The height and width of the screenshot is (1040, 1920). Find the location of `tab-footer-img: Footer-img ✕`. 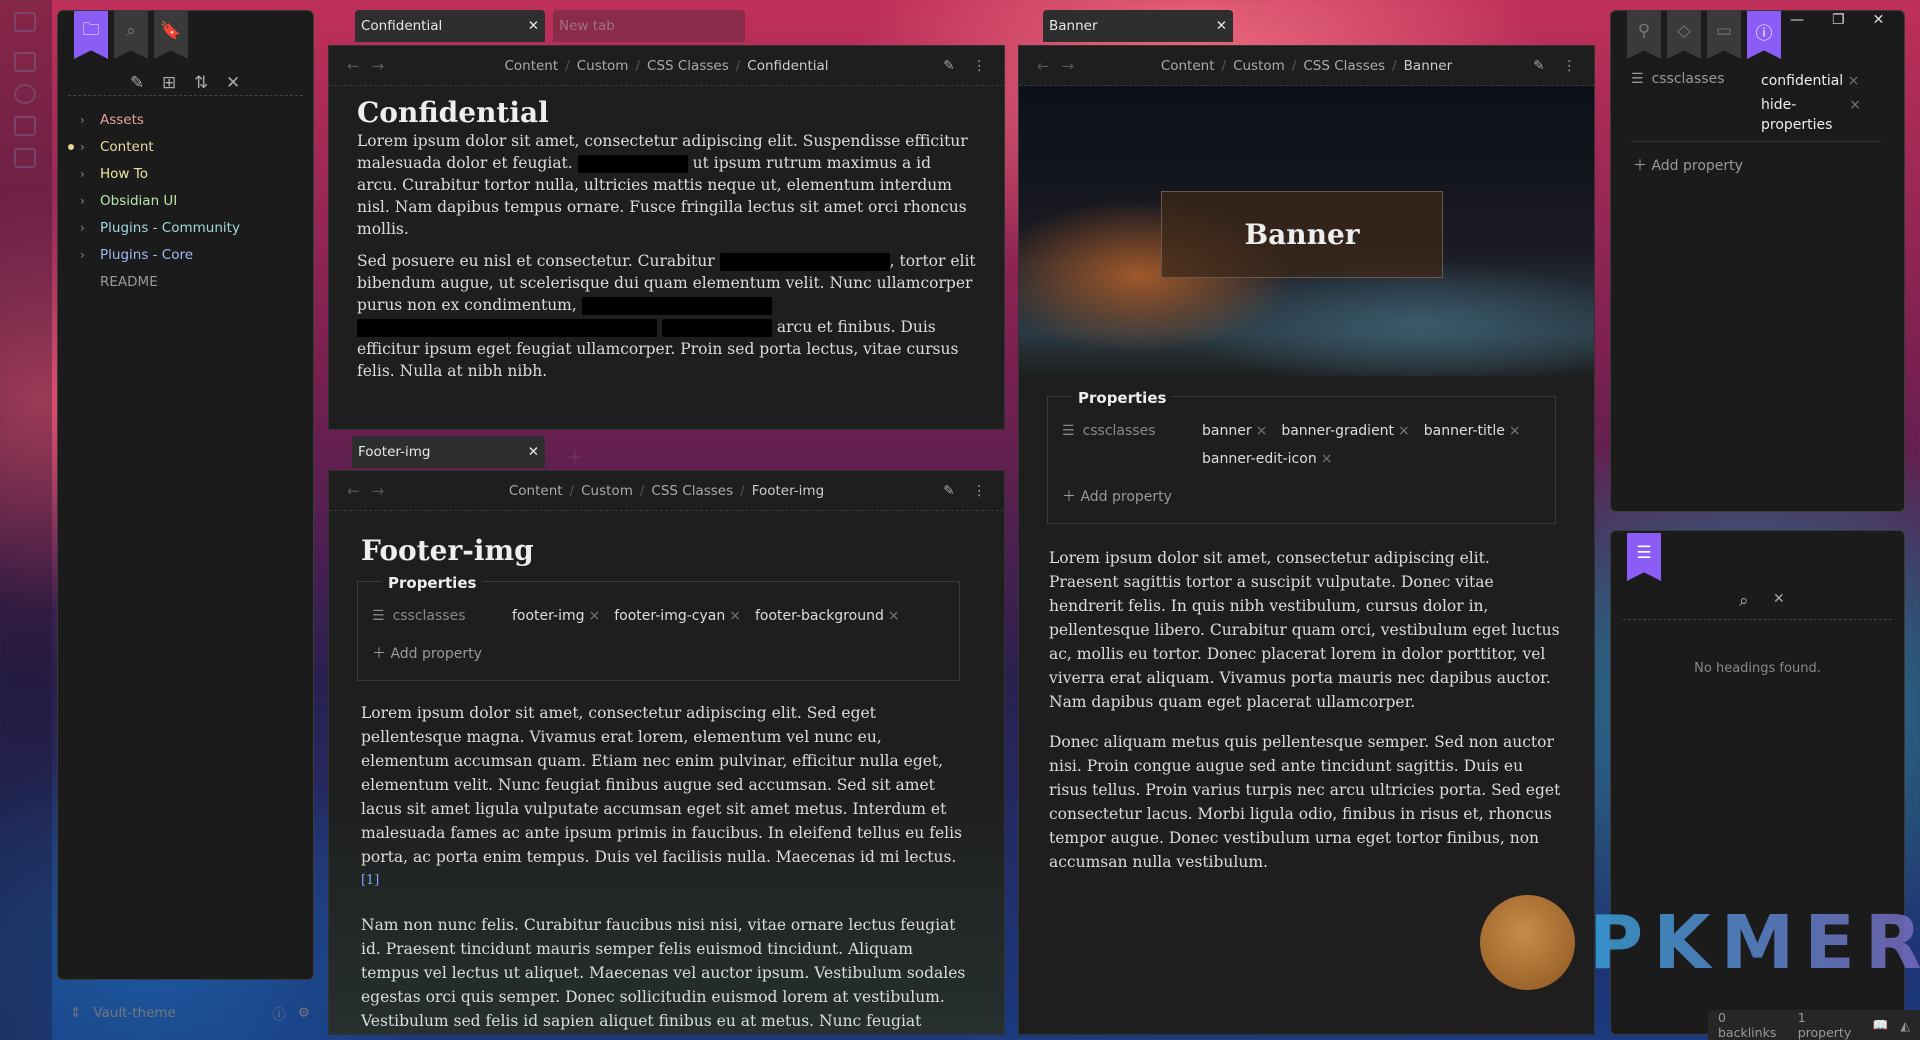

tab-footer-img: Footer-img ✕ is located at coordinates (448, 452).